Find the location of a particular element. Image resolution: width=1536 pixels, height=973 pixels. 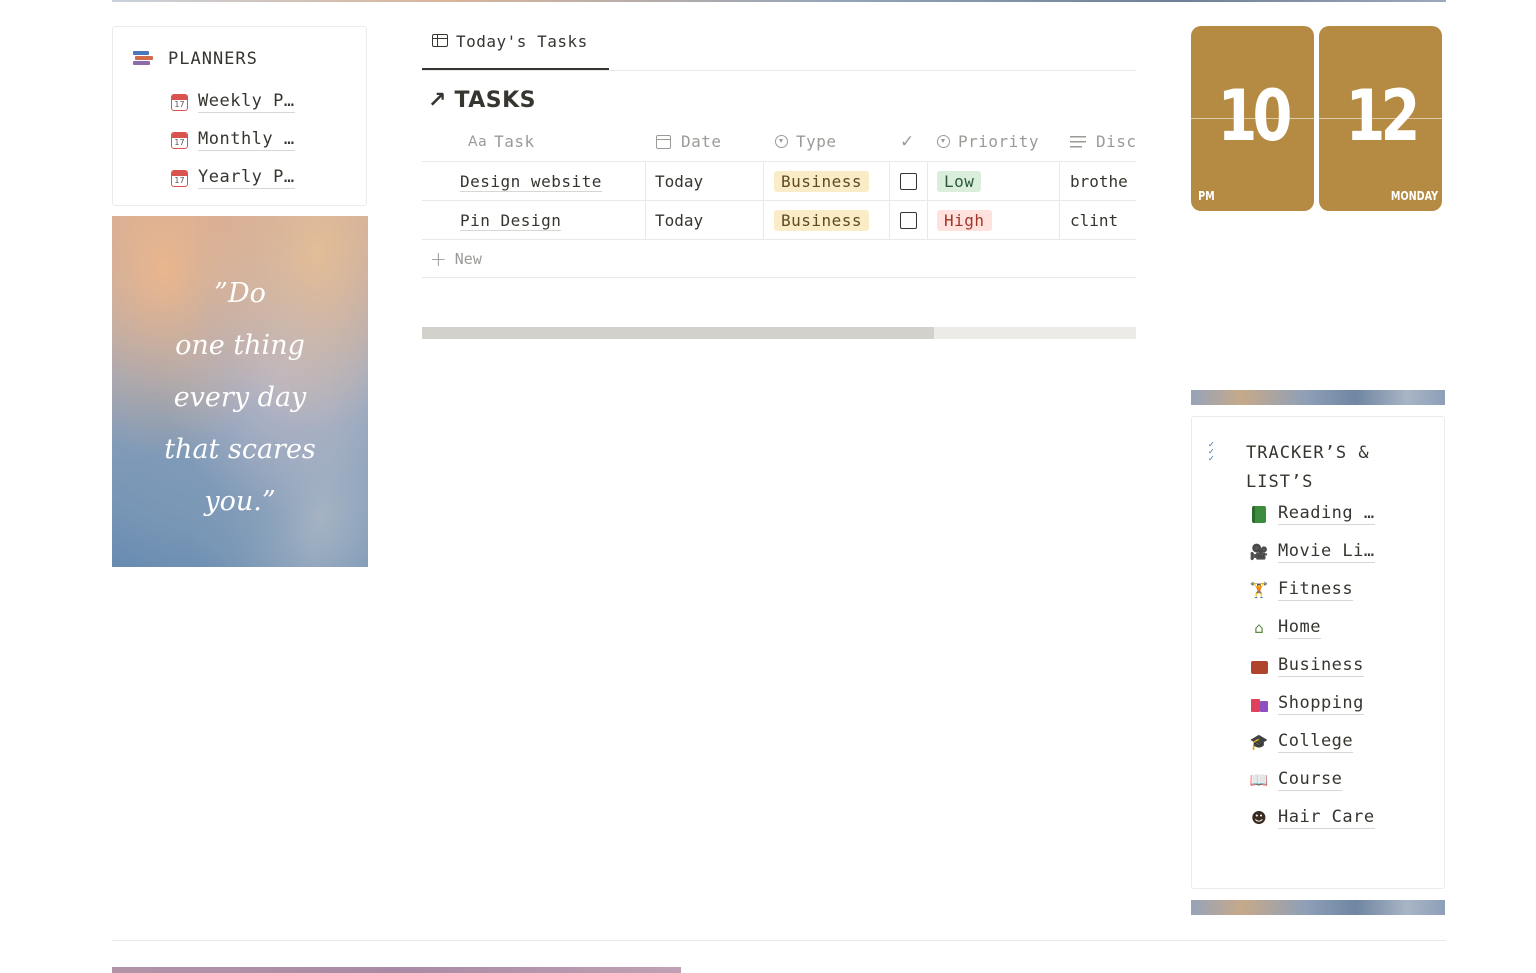

new-row-label: New is located at coordinates (468, 258).